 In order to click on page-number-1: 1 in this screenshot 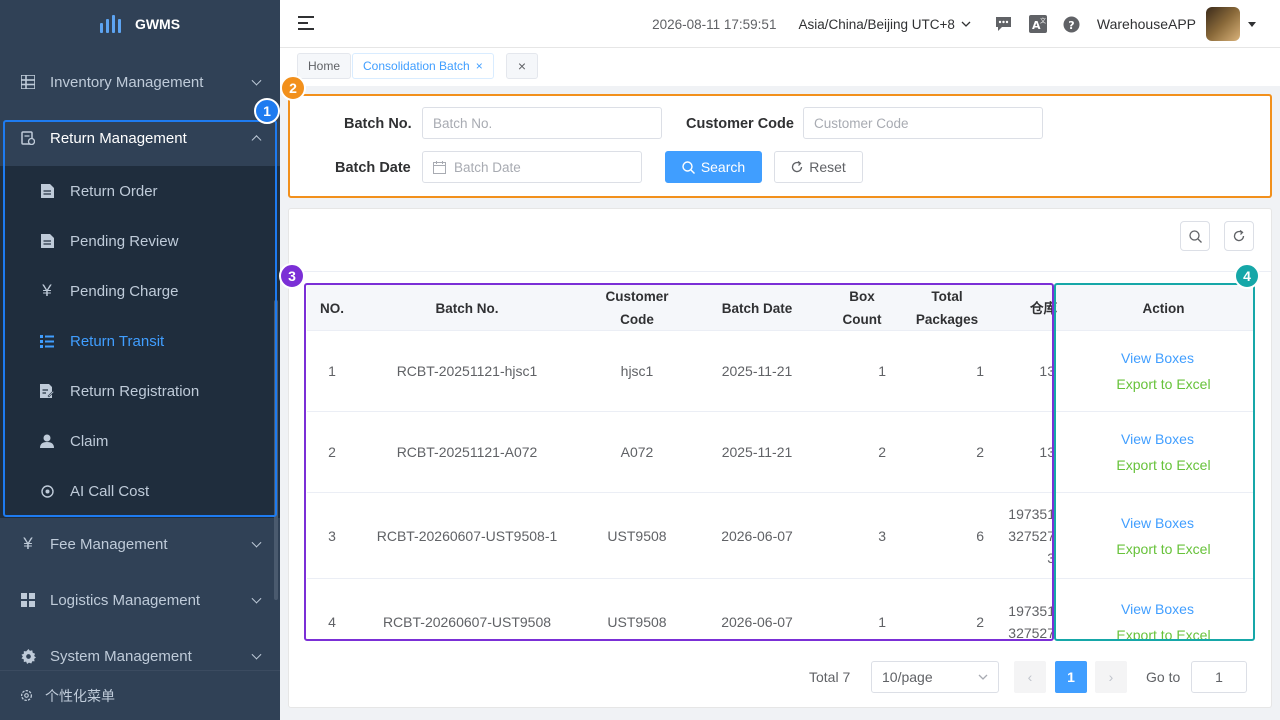, I will do `click(1071, 677)`.